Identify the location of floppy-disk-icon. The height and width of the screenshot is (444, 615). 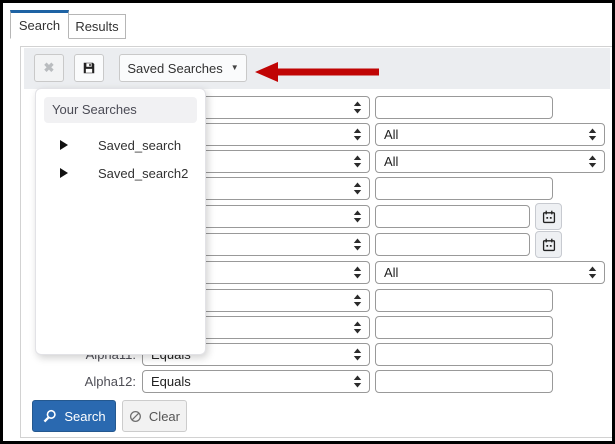
(89, 68).